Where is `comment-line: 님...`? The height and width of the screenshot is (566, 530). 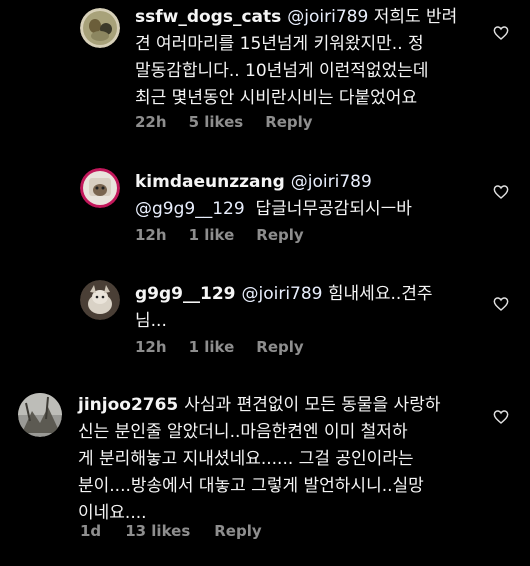
comment-line: 님... is located at coordinates (151, 321).